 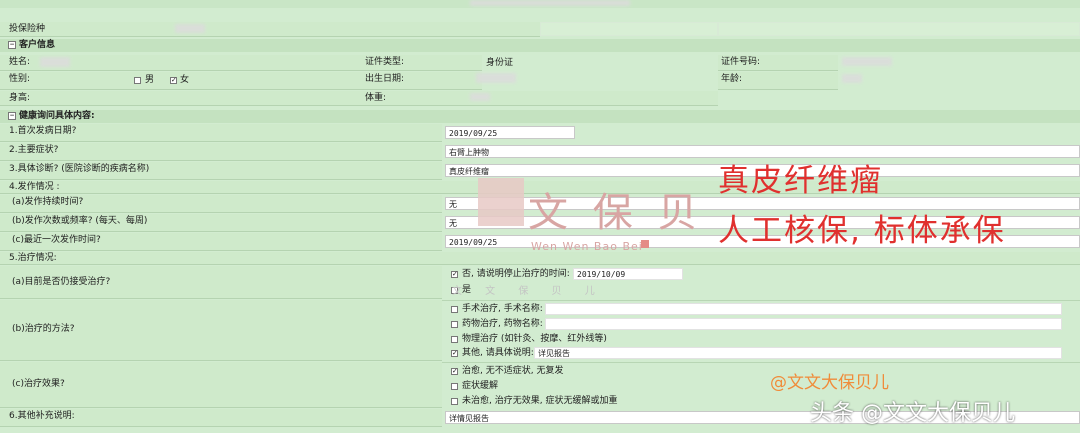 I want to click on section-customer-header: − 客户信息, so click(x=540, y=45).